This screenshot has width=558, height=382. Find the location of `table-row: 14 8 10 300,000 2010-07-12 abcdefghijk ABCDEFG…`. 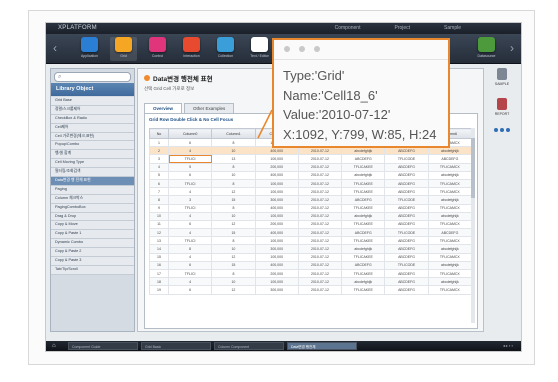

table-row: 14 8 10 300,000 2010-07-12 abcdefghijk ABCDEFG… is located at coordinates (311, 249).